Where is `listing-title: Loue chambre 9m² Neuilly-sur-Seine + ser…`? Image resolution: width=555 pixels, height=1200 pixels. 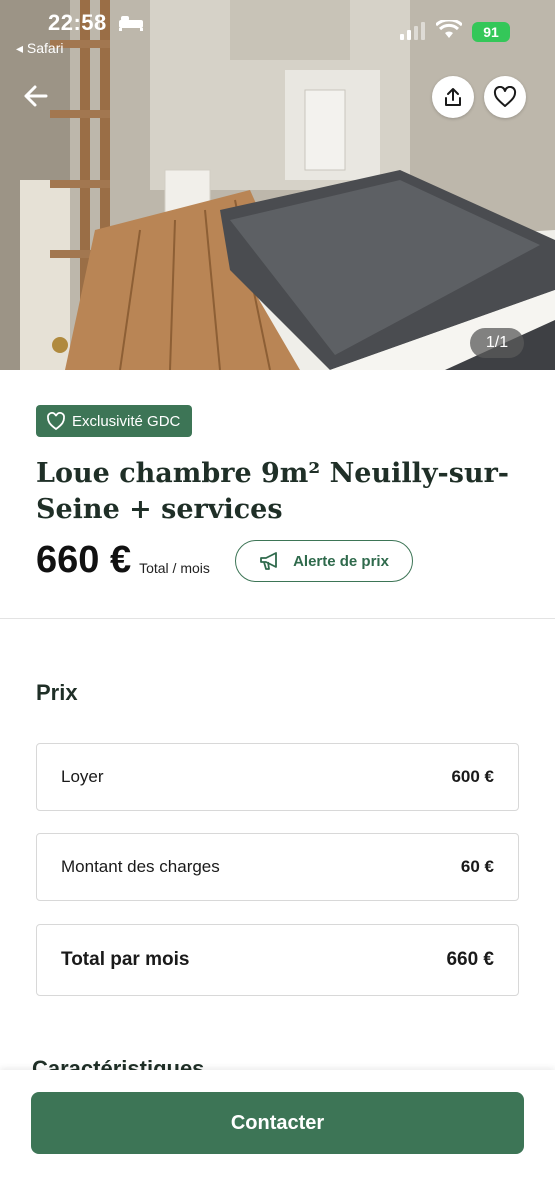 listing-title: Loue chambre 9m² Neuilly-sur-Seine + ser… is located at coordinates (273, 491).